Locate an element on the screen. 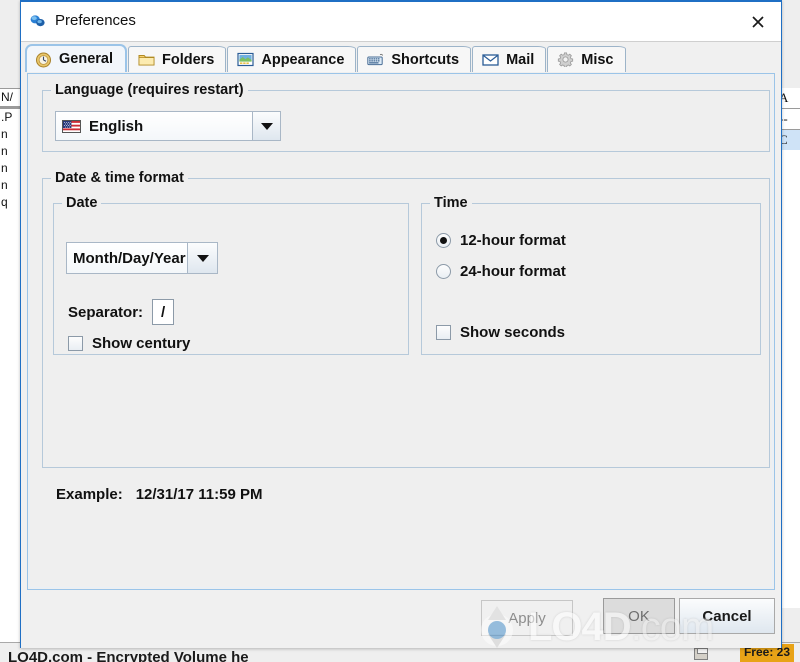 Image resolution: width=800 pixels, height=662 pixels. tab-appearance: Appearance is located at coordinates (292, 59).